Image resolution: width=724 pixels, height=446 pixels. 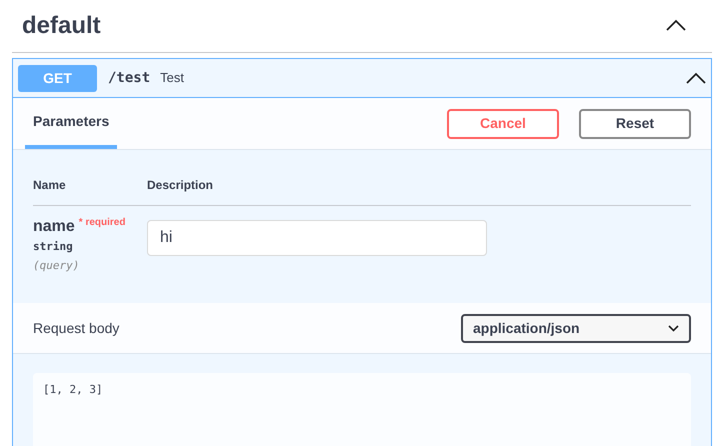 I want to click on column-header: Description, so click(x=180, y=185).